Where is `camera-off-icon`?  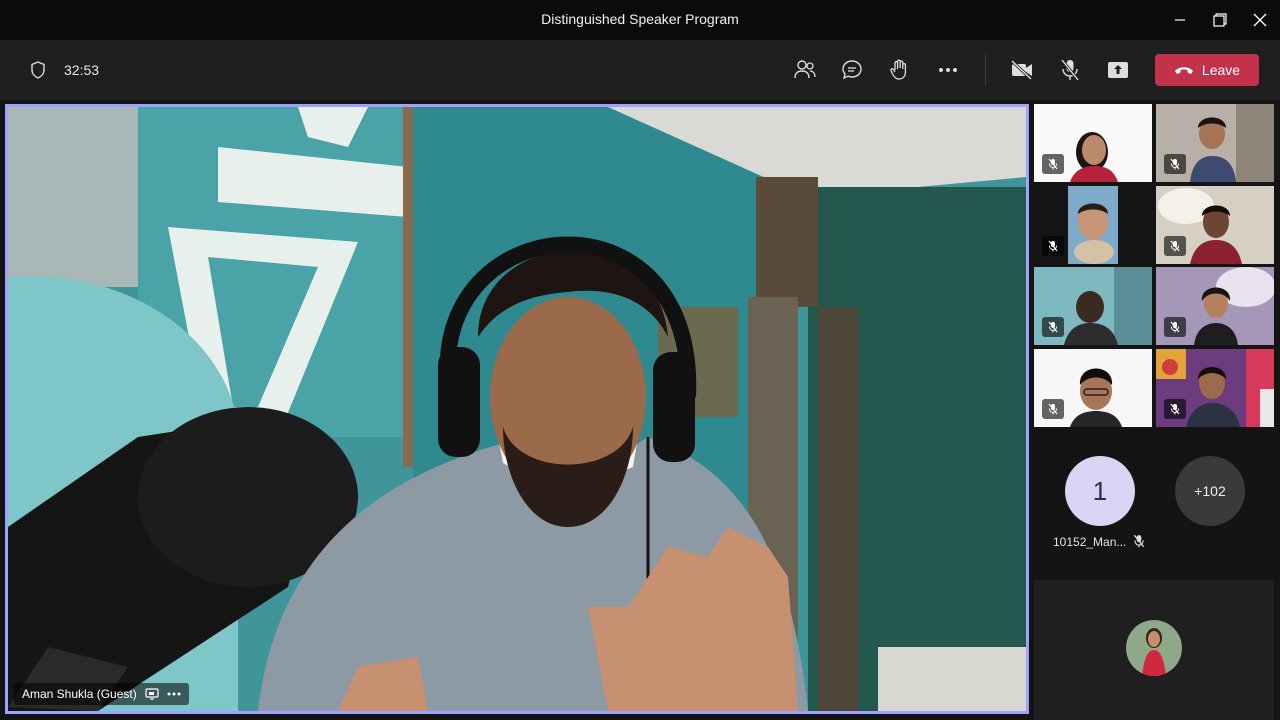
camera-off-icon is located at coordinates (1021, 70).